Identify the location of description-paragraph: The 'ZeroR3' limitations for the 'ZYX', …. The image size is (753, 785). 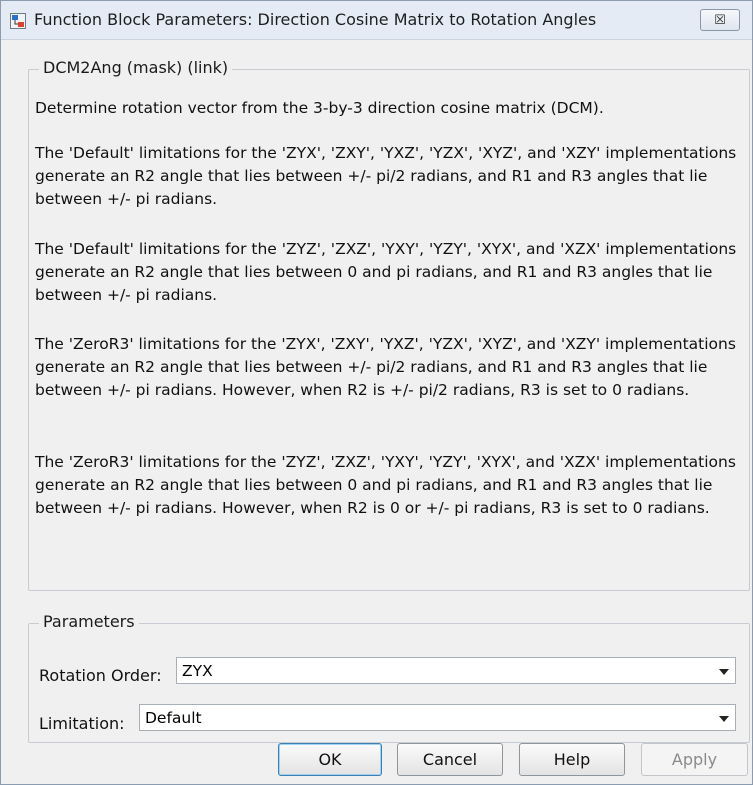
(385, 367).